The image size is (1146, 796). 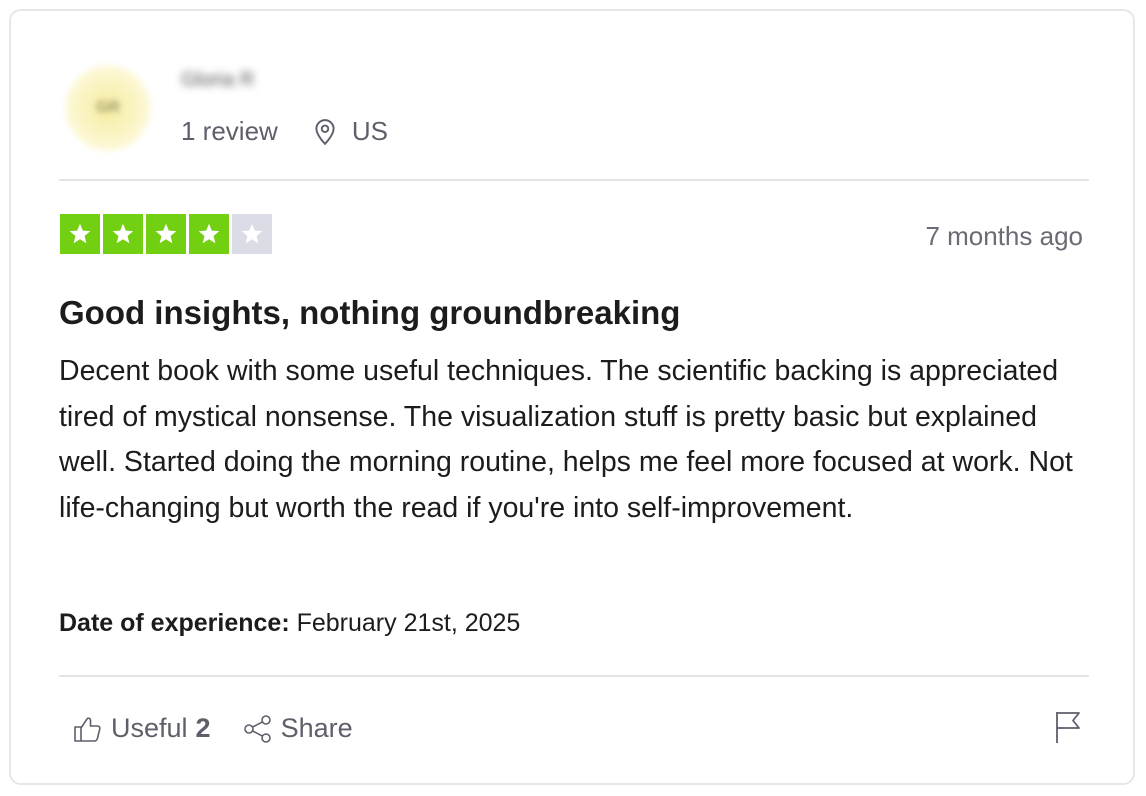 I want to click on reviewer-location: US, so click(x=350, y=131).